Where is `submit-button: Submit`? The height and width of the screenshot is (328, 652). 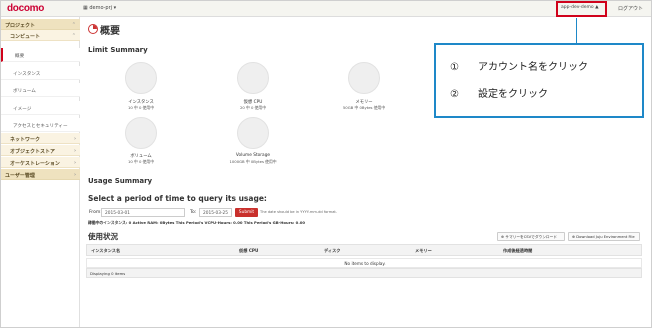
submit-button: Submit is located at coordinates (246, 212).